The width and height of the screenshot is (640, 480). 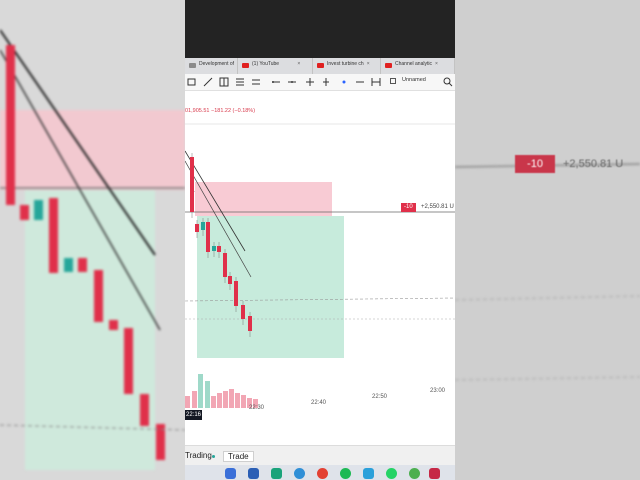 I want to click on edge-icon, so click(x=299, y=473).